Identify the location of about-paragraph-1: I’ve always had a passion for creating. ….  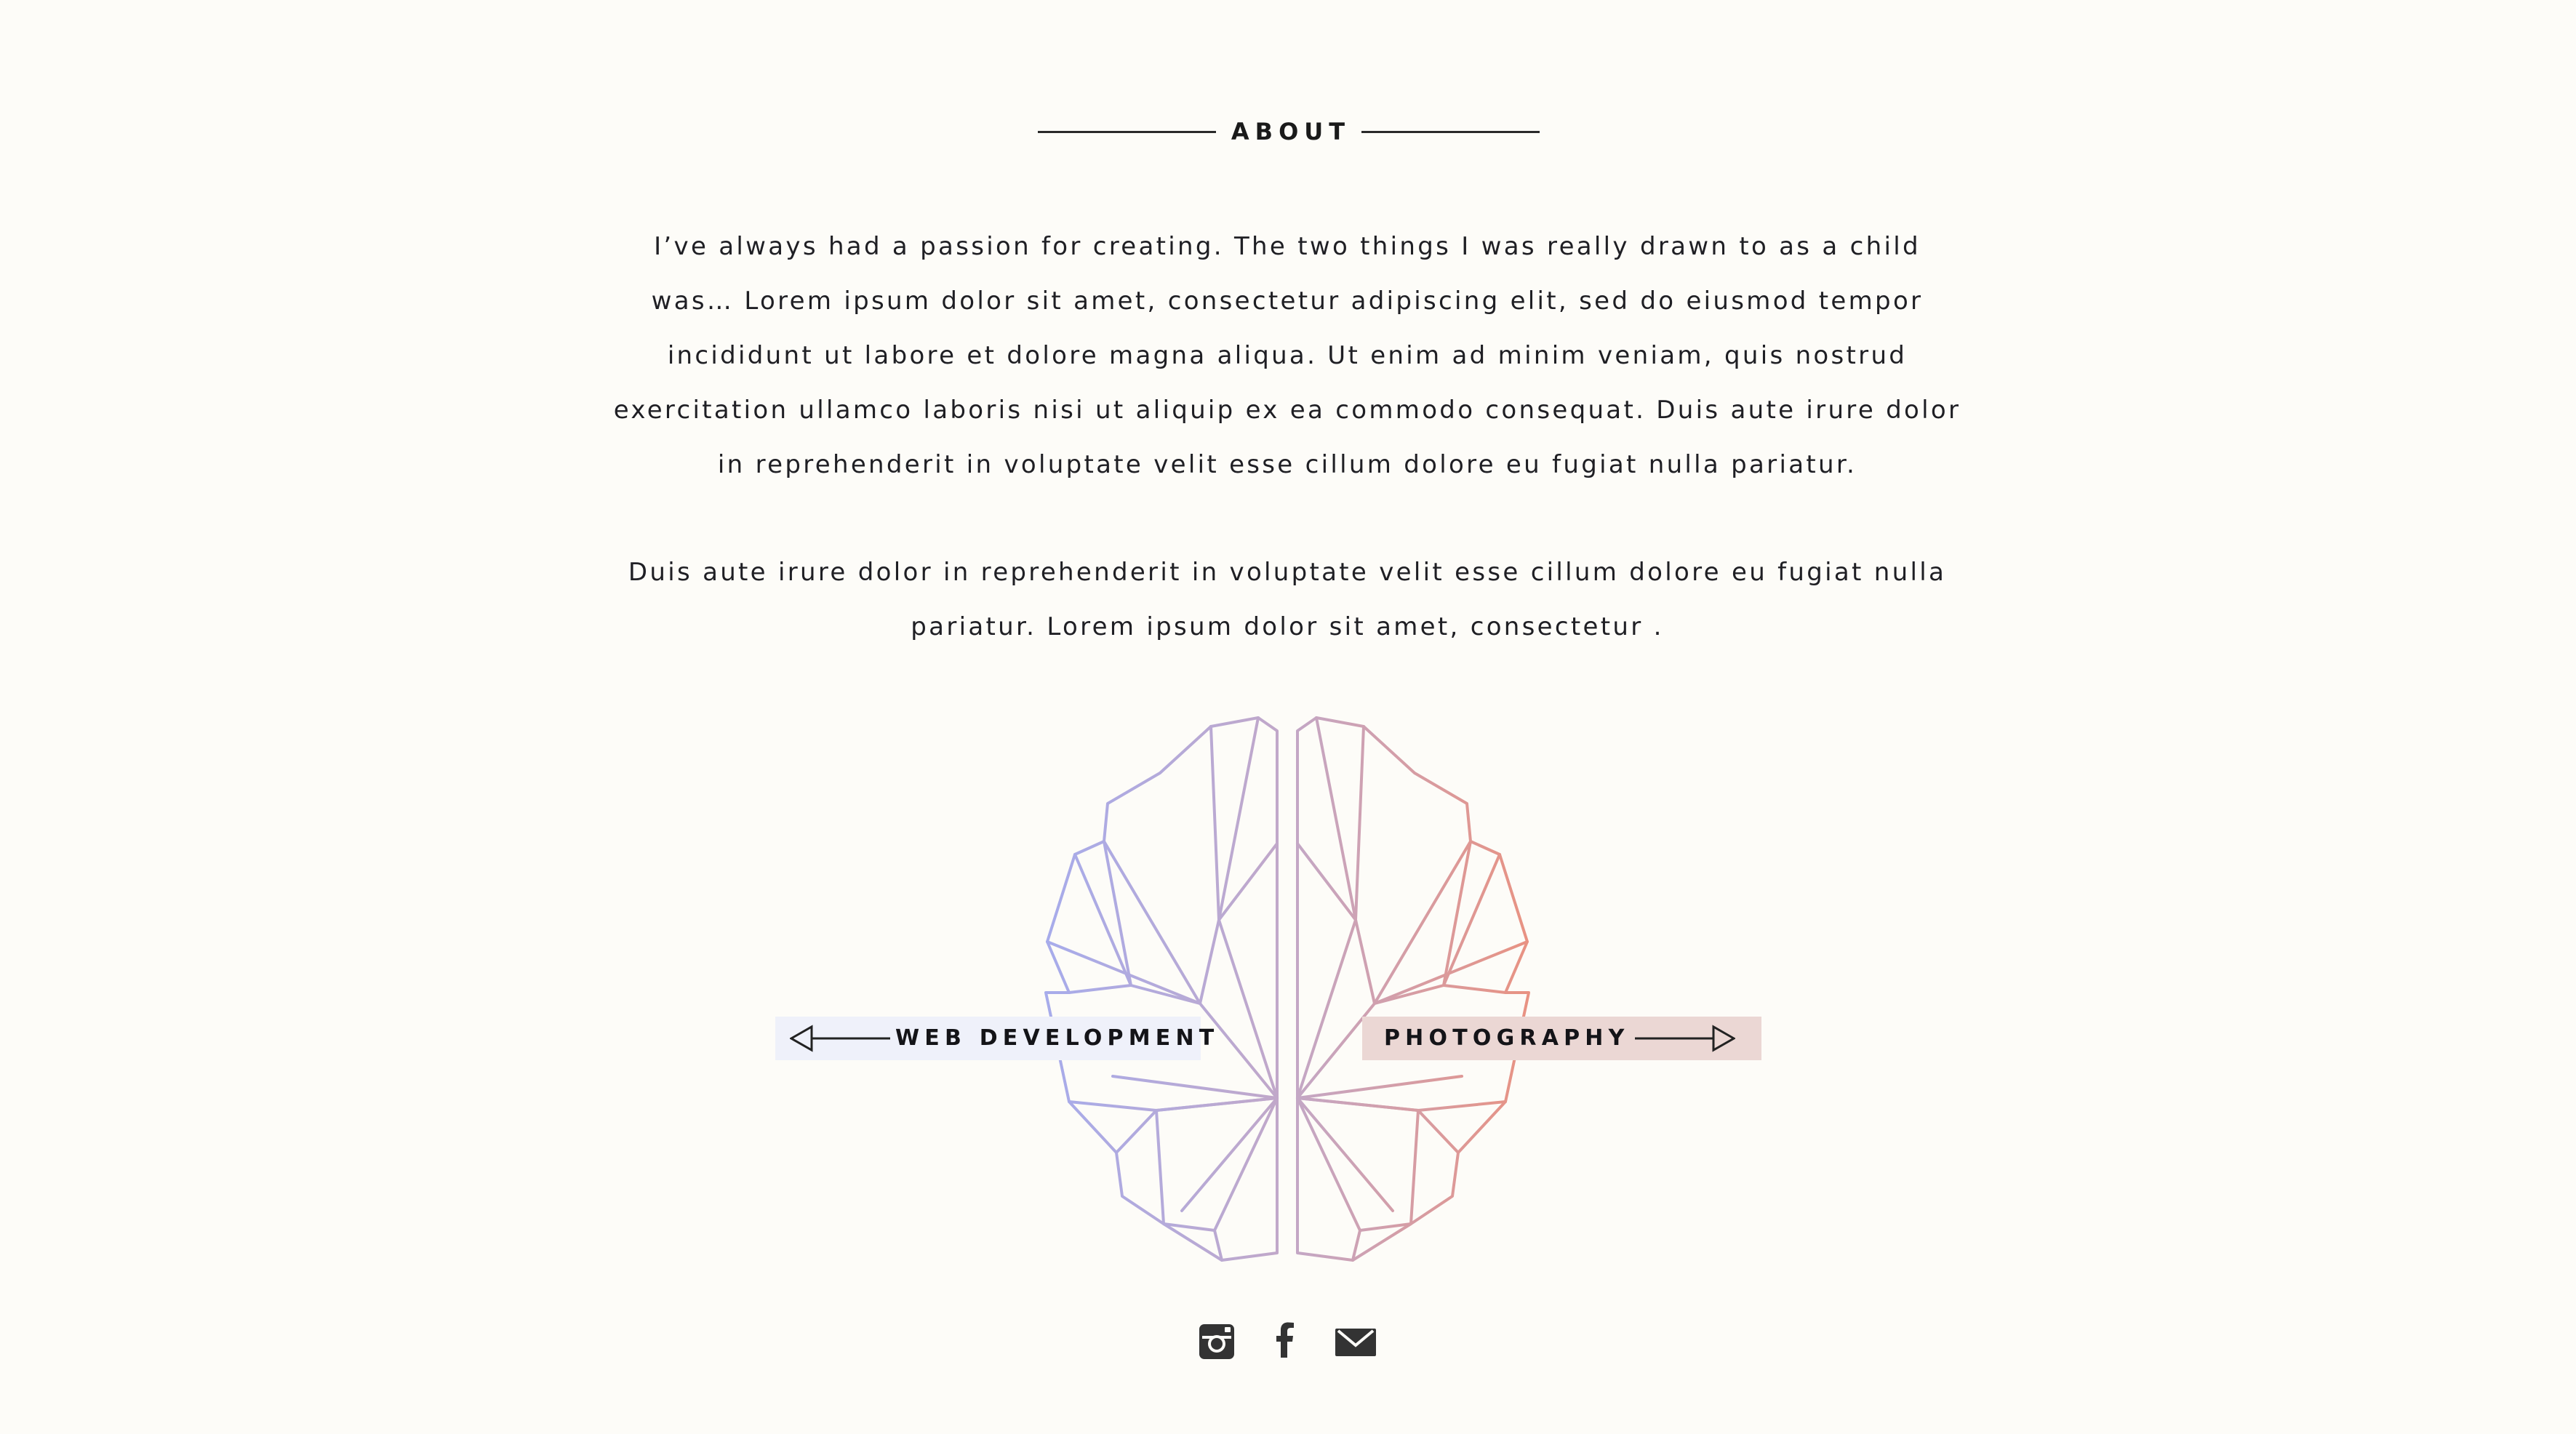
(1287, 355).